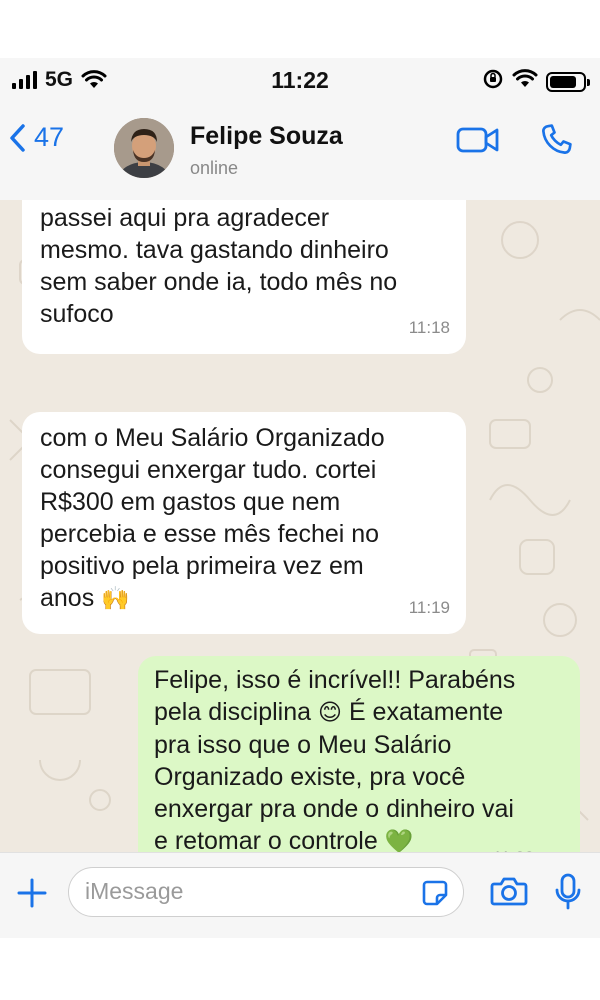 This screenshot has width=600, height=1000. I want to click on message-time: 11:18, so click(429, 327).